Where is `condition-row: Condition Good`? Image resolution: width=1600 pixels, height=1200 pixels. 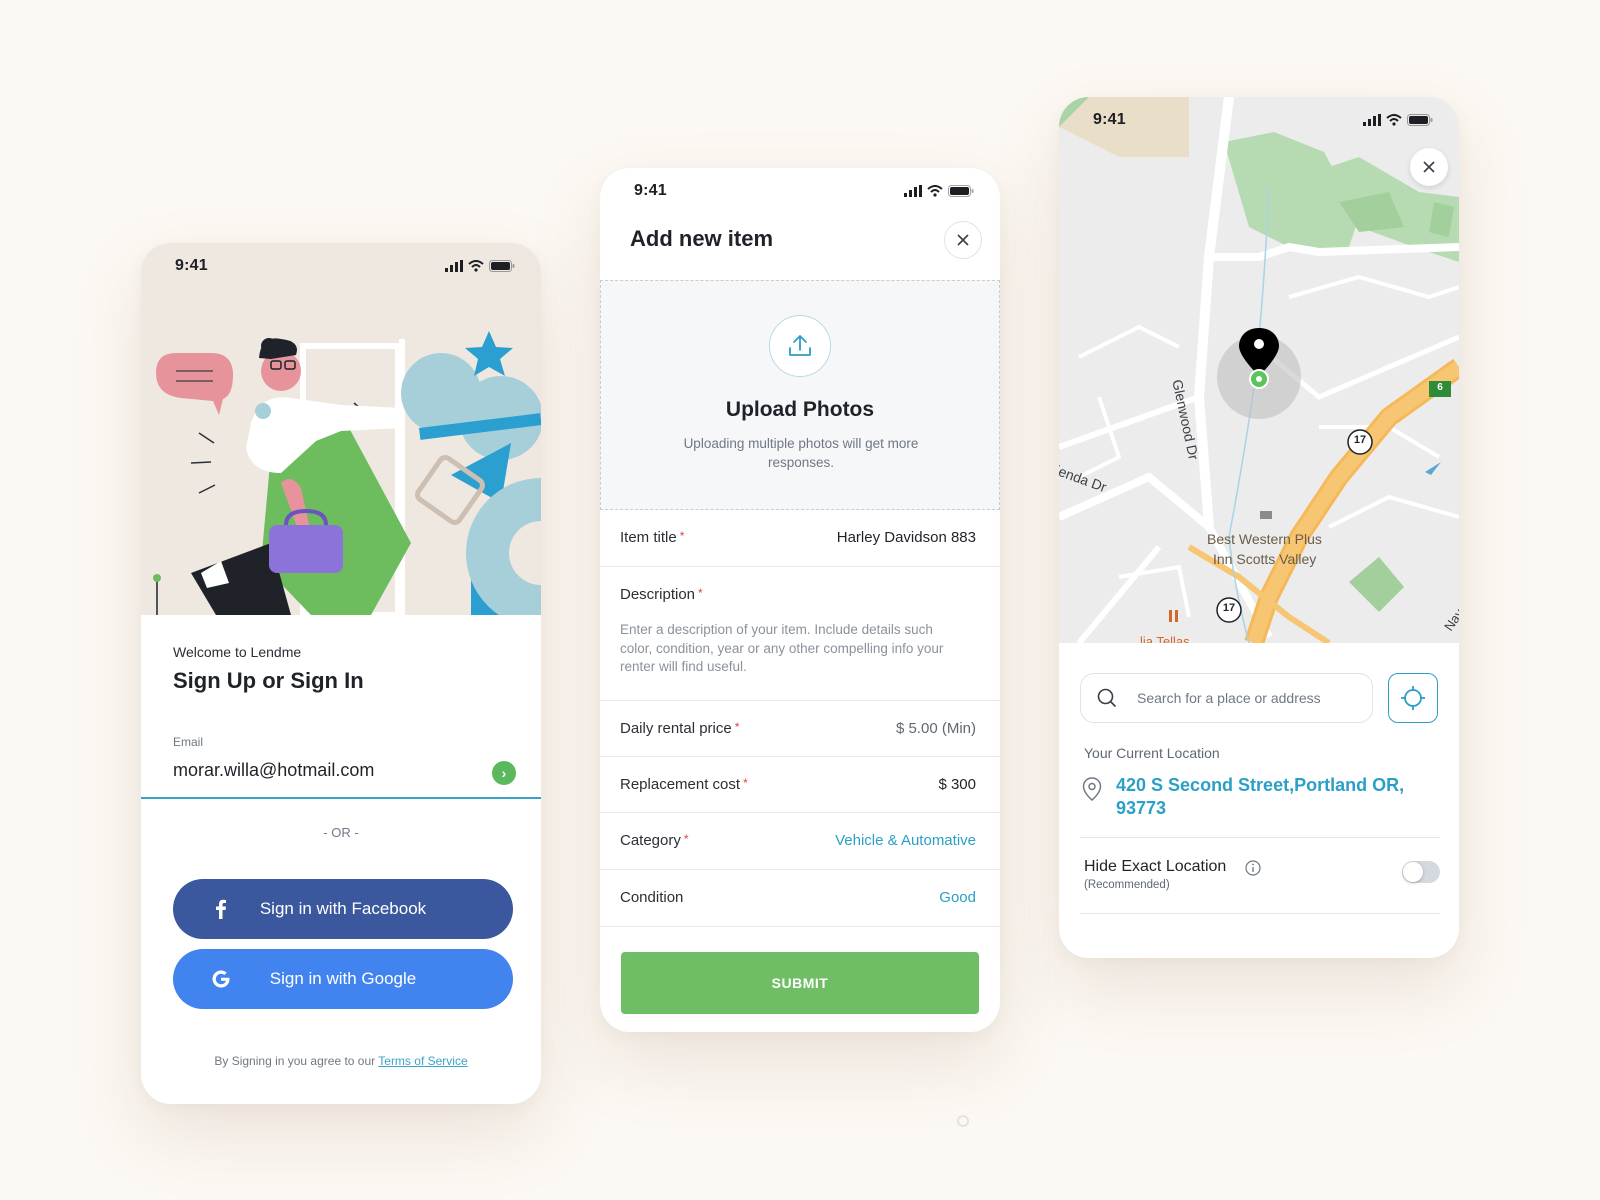 condition-row: Condition Good is located at coordinates (800, 898).